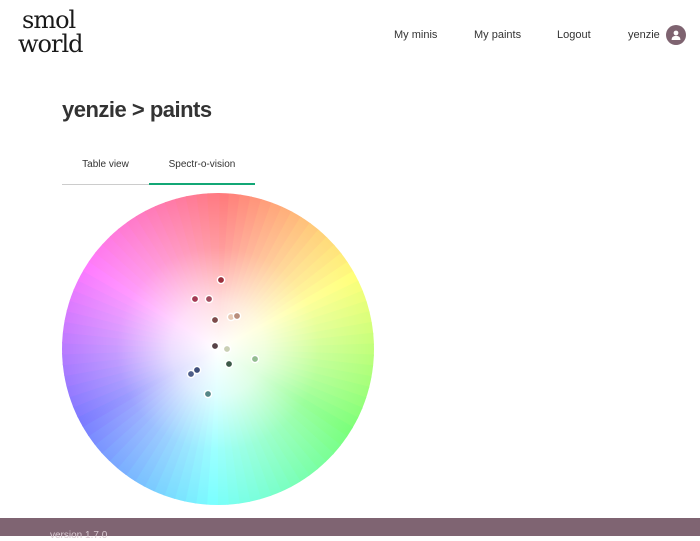 The image size is (700, 541). What do you see at coordinates (350, 529) in the screenshot?
I see `footer: version 1.7.0` at bounding box center [350, 529].